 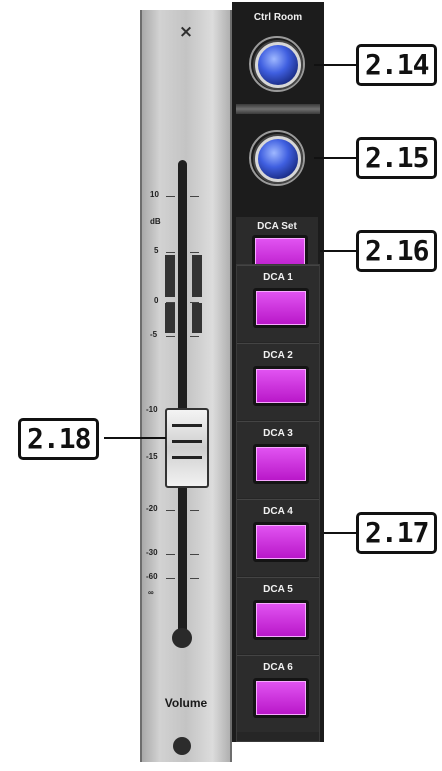 What do you see at coordinates (278, 277) in the screenshot?
I see `dca-1-label: DCA 1` at bounding box center [278, 277].